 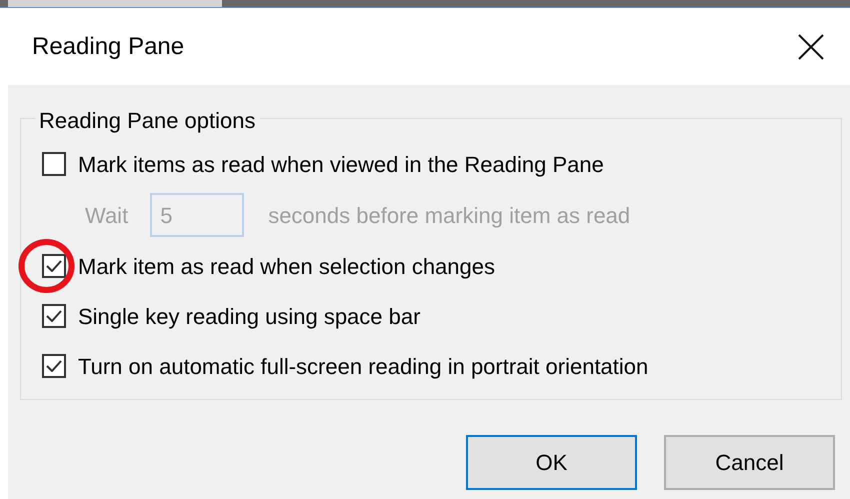 What do you see at coordinates (551, 462) in the screenshot?
I see `dialog-button: OK` at bounding box center [551, 462].